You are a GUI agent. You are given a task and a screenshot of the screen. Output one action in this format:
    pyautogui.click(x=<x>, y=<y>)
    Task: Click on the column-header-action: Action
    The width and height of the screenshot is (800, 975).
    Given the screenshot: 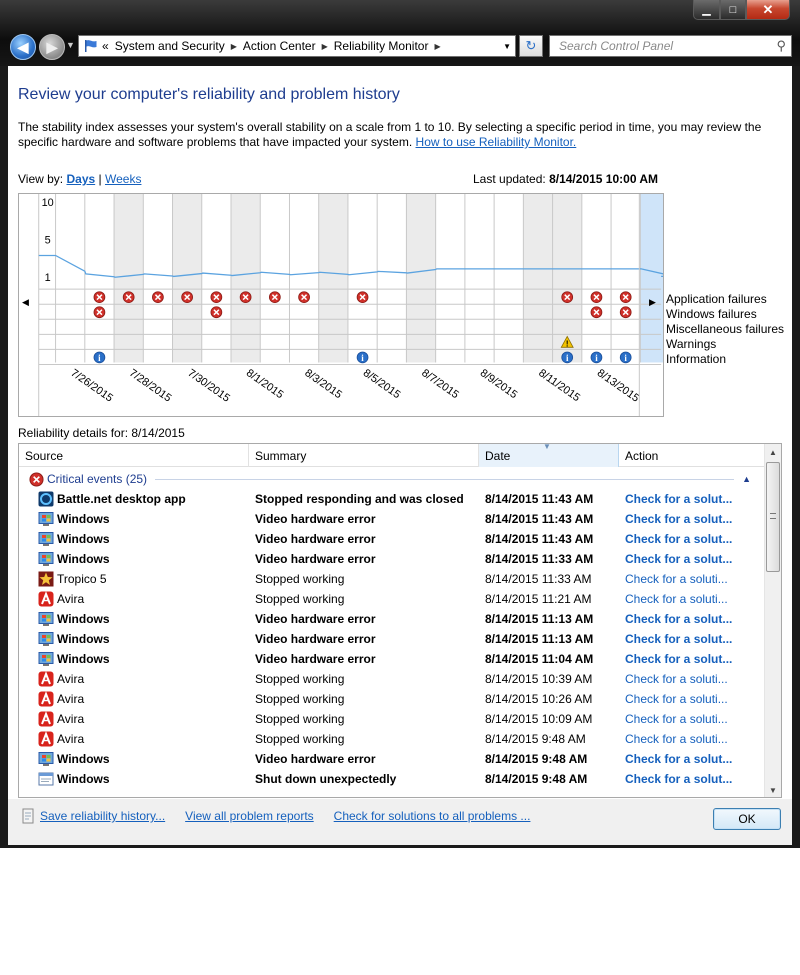 What is the action you would take?
    pyautogui.click(x=691, y=455)
    